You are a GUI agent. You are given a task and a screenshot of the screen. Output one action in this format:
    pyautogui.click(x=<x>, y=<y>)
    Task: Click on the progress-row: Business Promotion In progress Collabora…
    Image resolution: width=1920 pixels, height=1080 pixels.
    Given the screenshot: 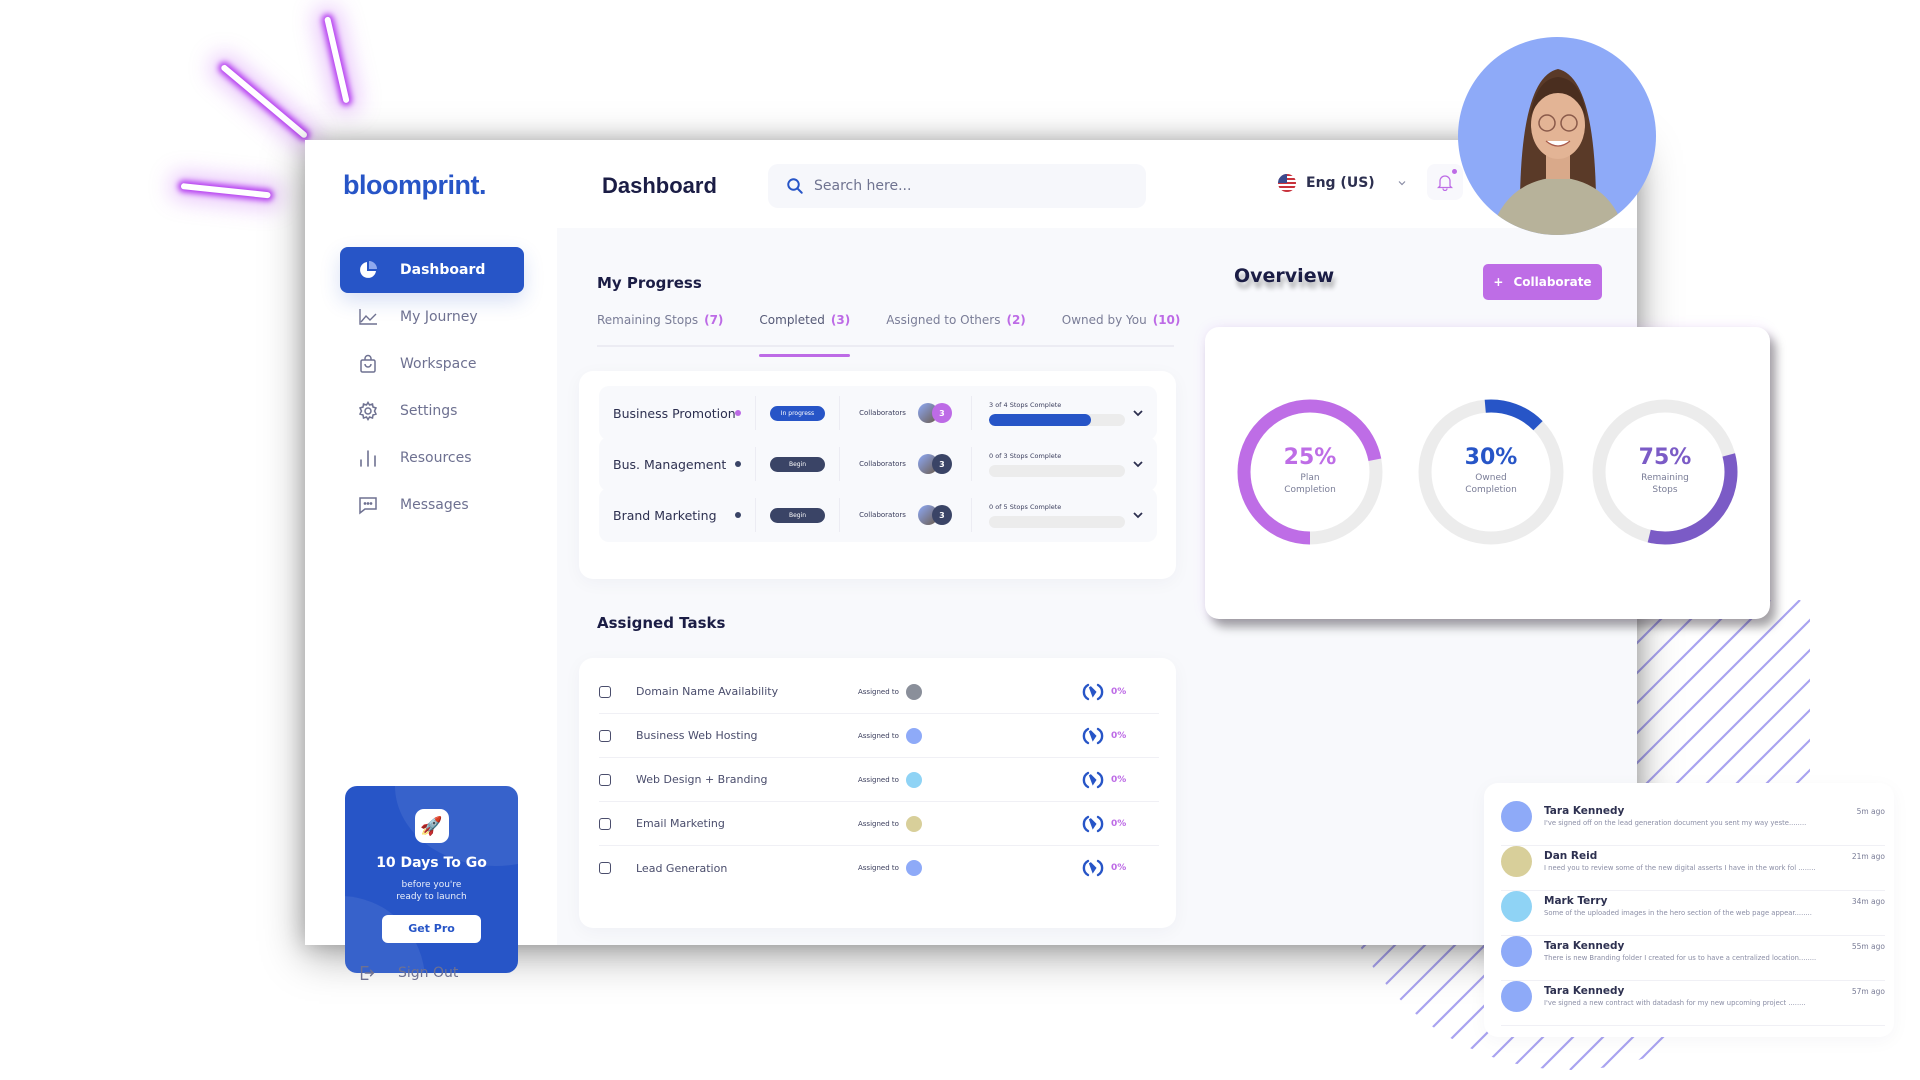 What is the action you would take?
    pyautogui.click(x=878, y=413)
    